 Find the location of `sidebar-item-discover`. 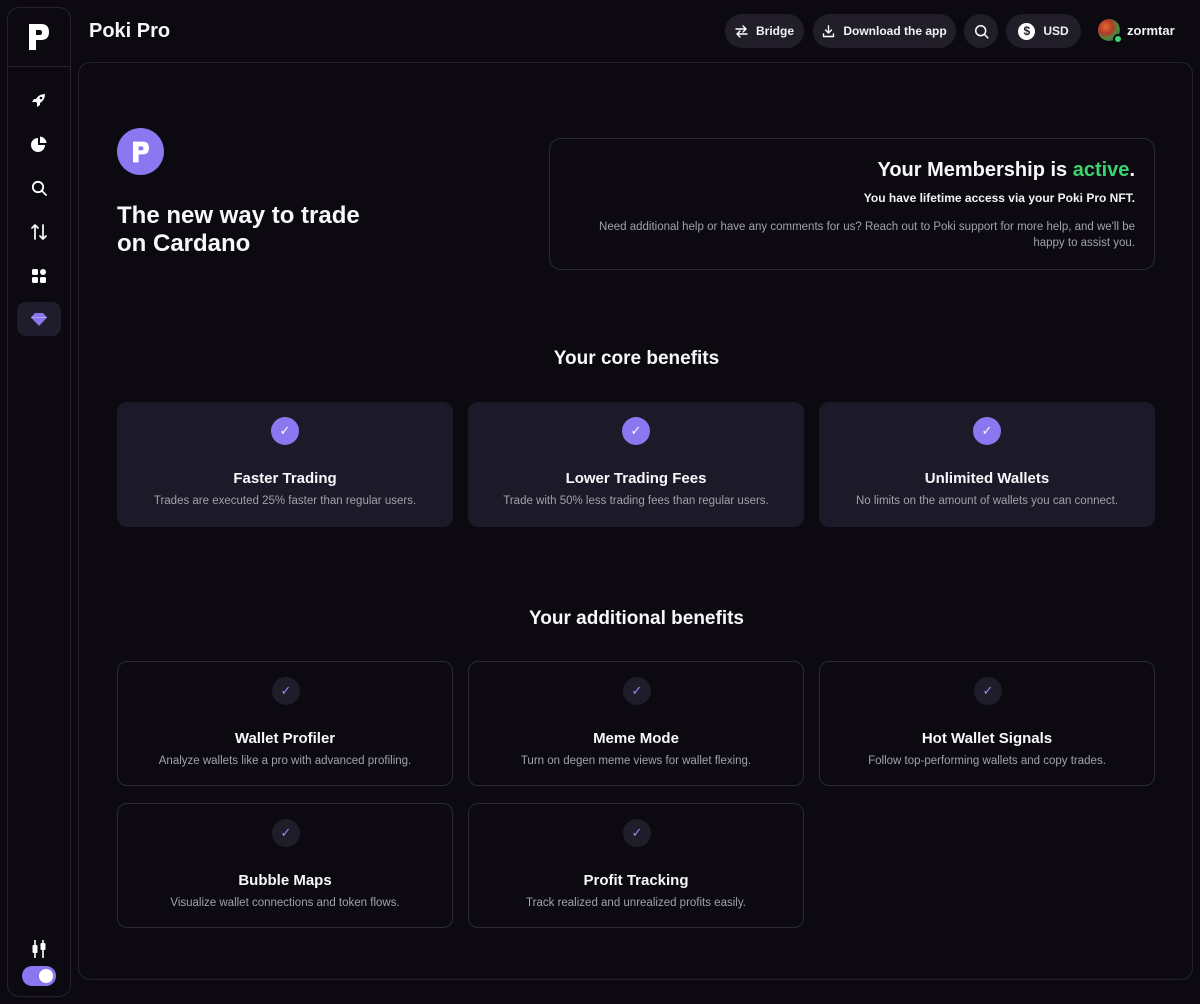

sidebar-item-discover is located at coordinates (39, 100).